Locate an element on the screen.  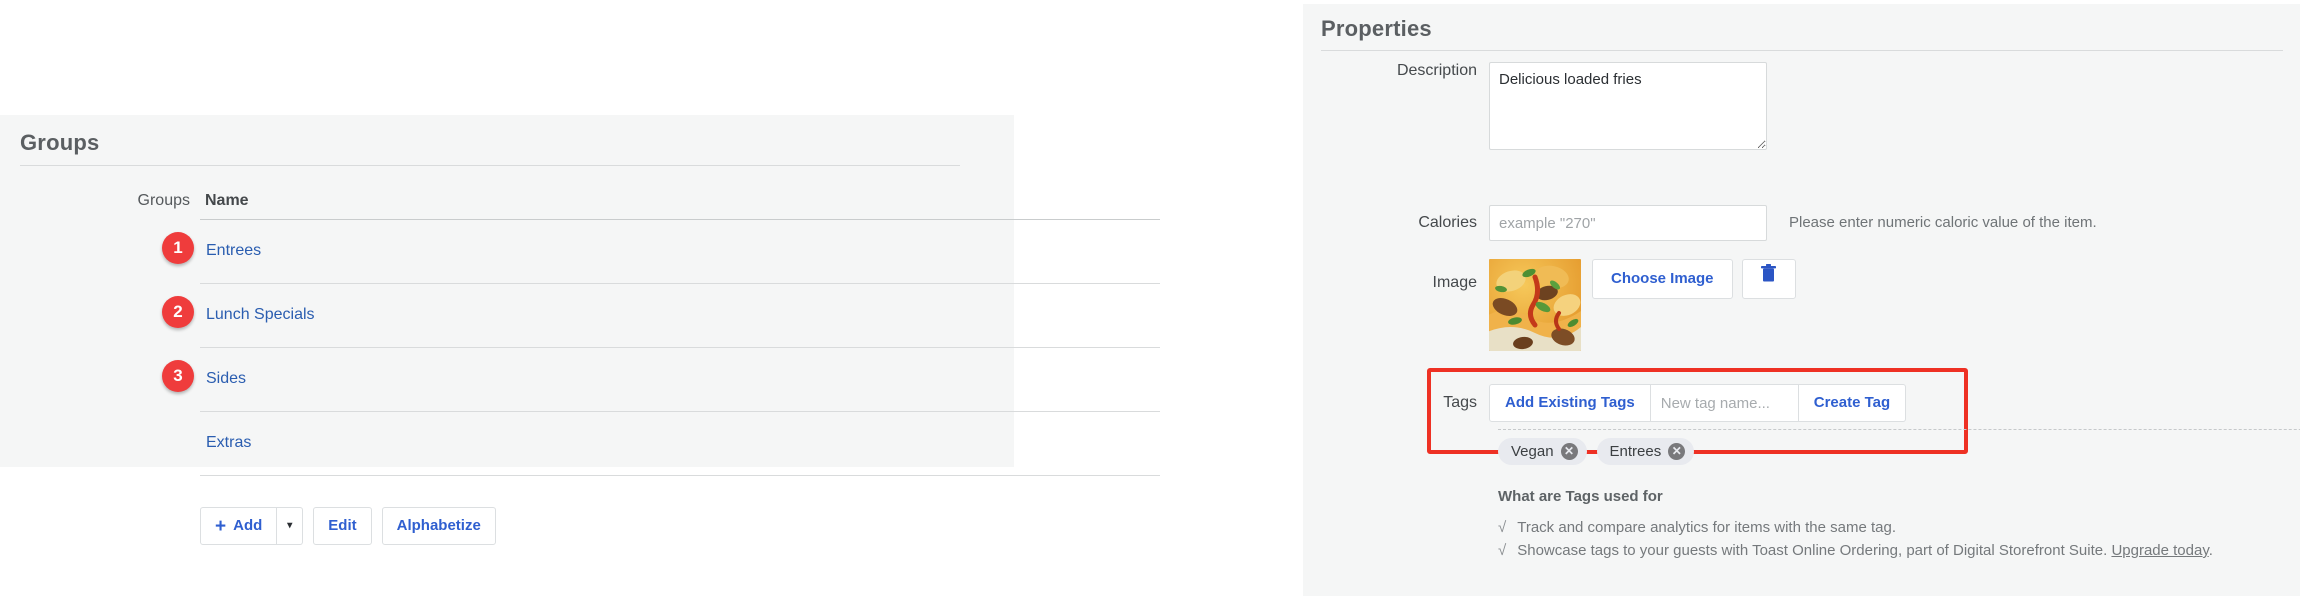
alphabetize-button: Alphabetize is located at coordinates (438, 526).